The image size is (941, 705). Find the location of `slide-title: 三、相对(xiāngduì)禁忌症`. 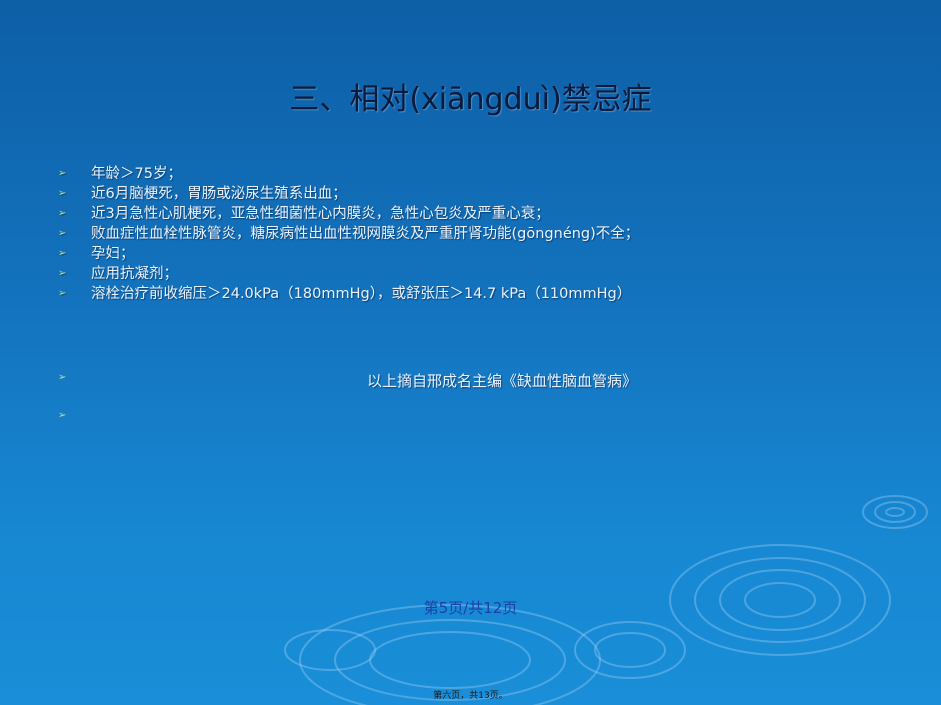

slide-title: 三、相对(xiāngduì)禁忌症 is located at coordinates (470, 99).